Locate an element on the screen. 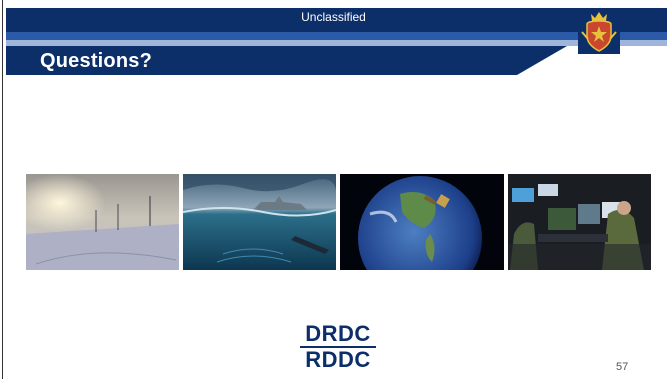  drdc-rddc-logo: DRDC RDDC is located at coordinates (338, 347).